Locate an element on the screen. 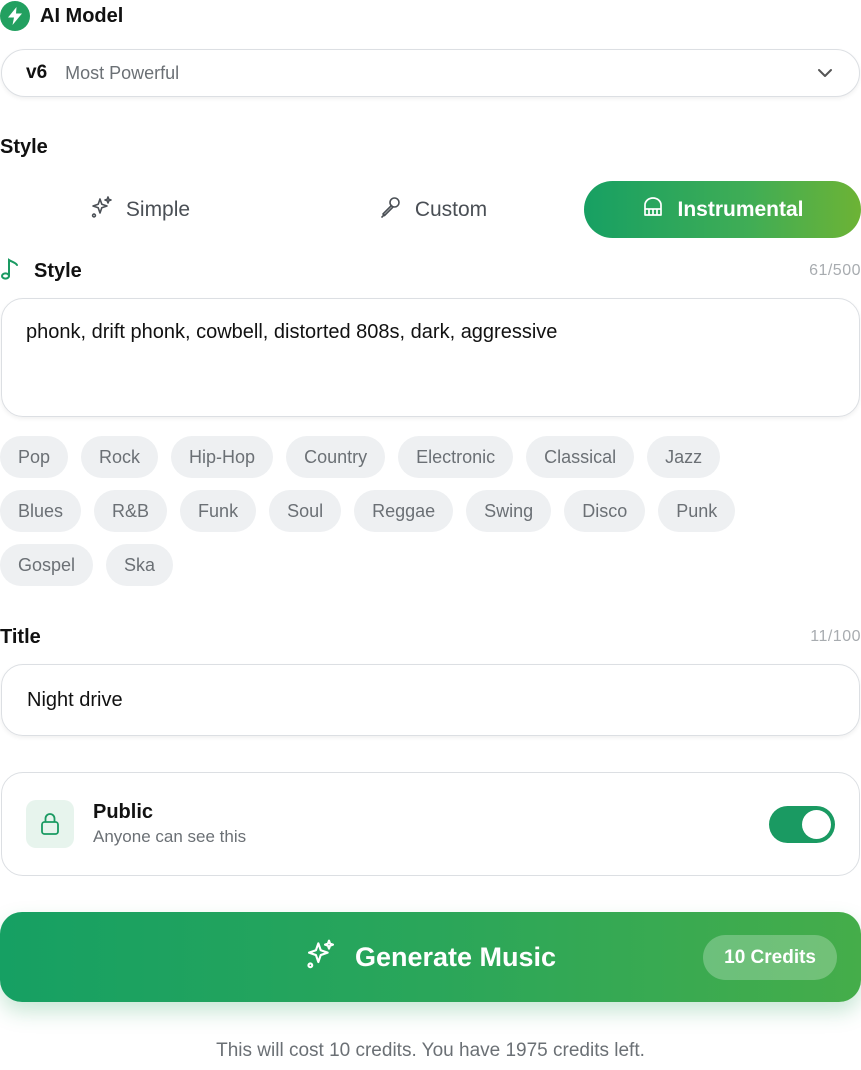 Image resolution: width=861 pixels, height=1070 pixels. title-char-counter: 11/100 is located at coordinates (835, 636).